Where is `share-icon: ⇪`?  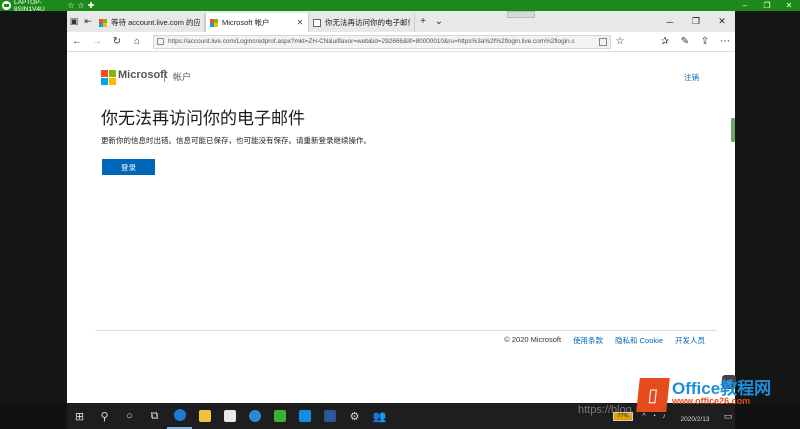 share-icon: ⇪ is located at coordinates (705, 41).